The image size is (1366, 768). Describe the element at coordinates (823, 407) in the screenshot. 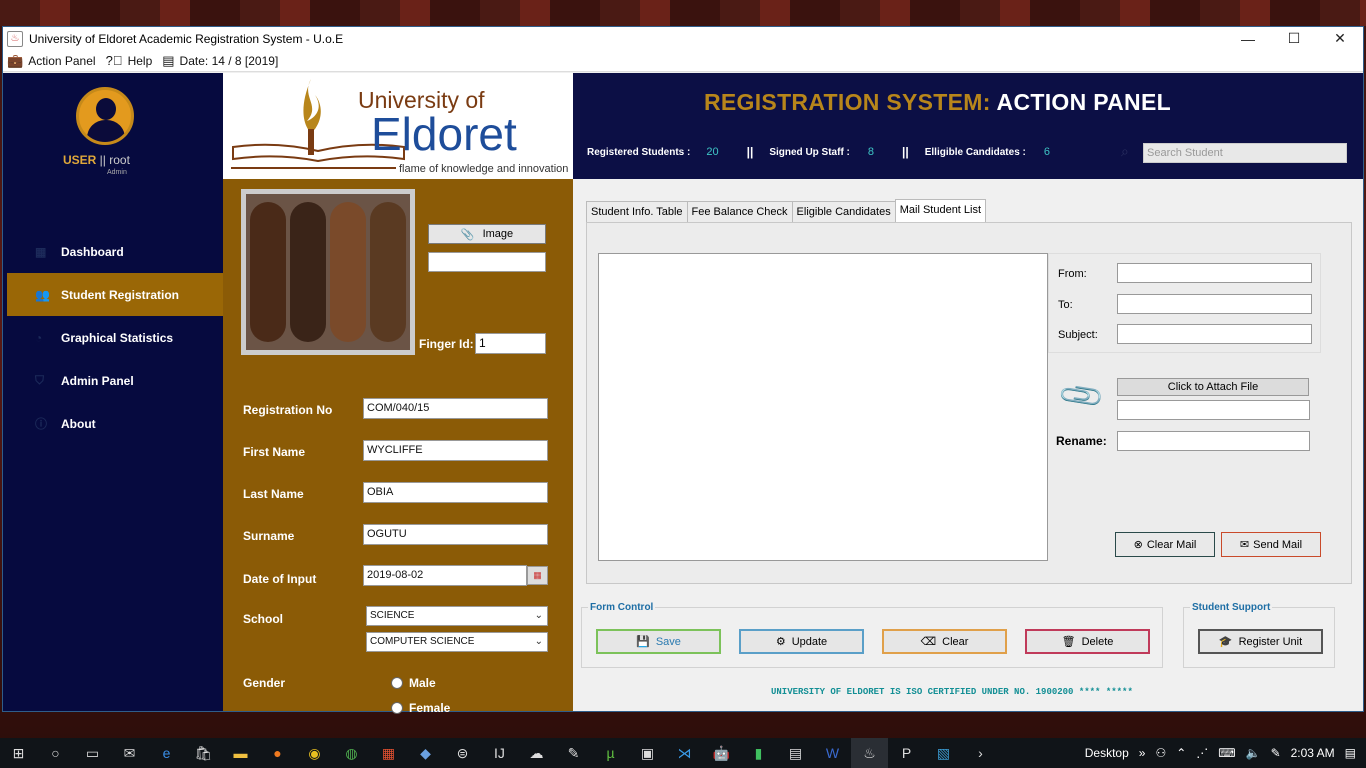

I see `mail-body-textarea` at that location.